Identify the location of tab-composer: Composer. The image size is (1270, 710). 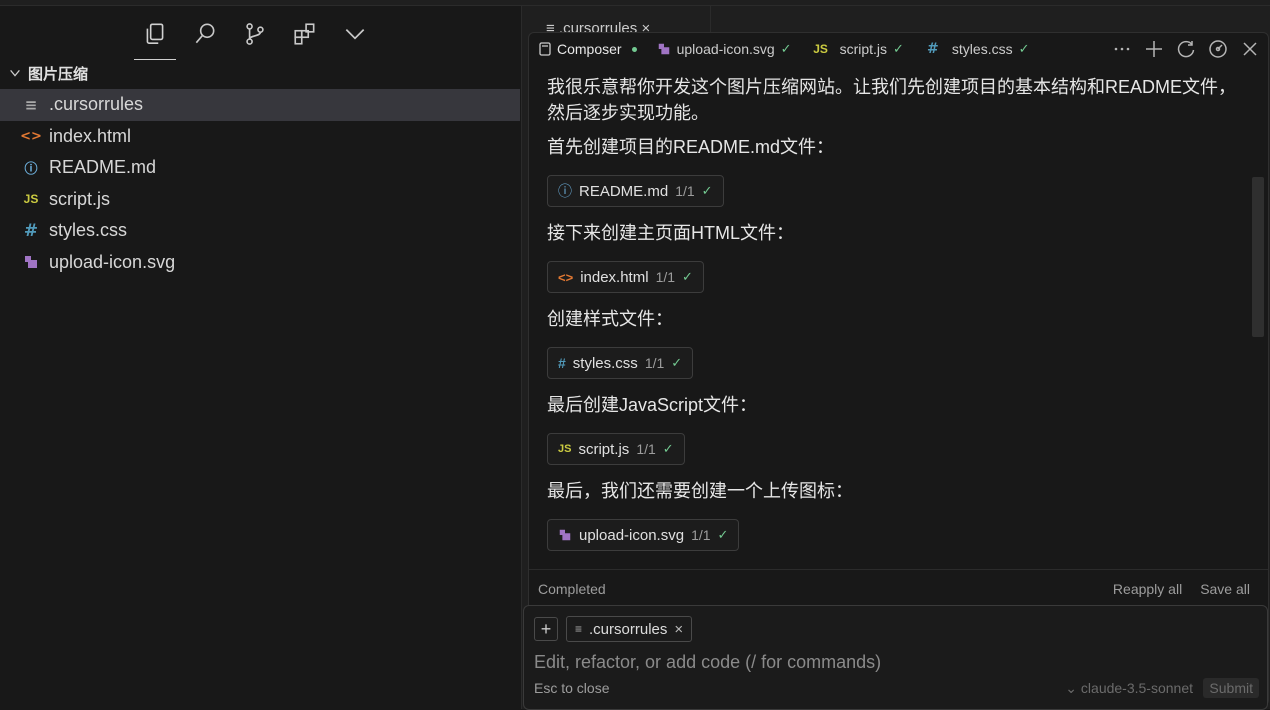
(588, 49).